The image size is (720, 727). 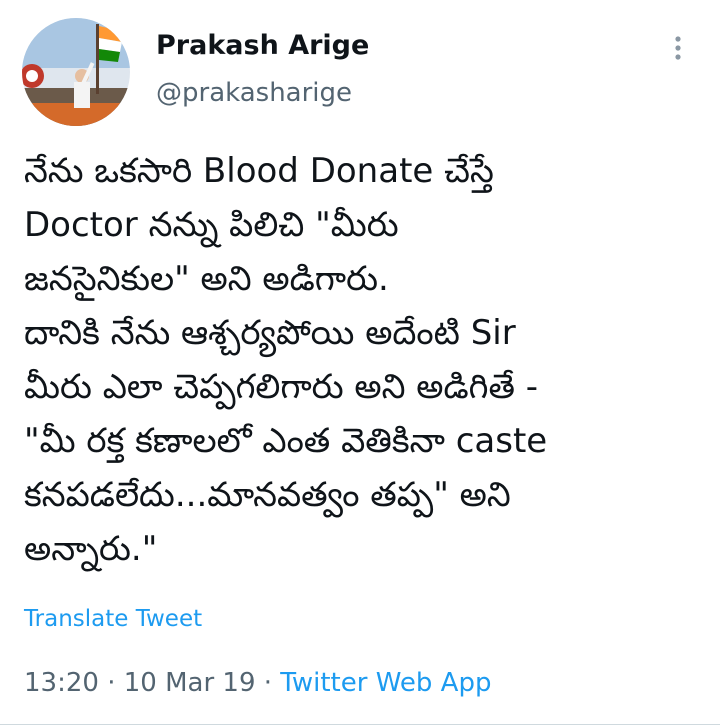 I want to click on tweet-metadata: 13:20 · 10 Mar 19 · Twitter Web App, so click(x=257, y=683).